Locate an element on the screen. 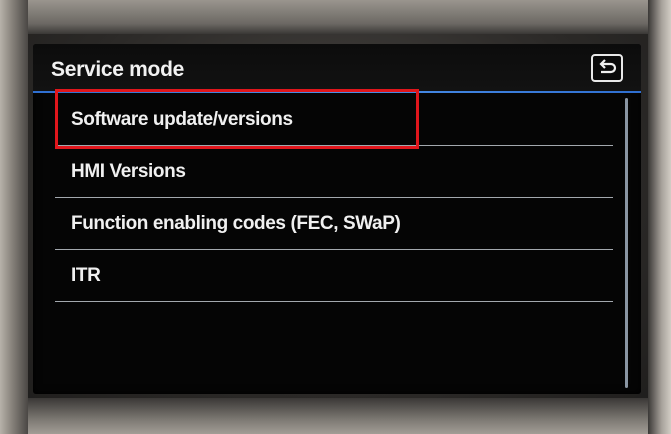 Image resolution: width=671 pixels, height=434 pixels. screen-header: Service mode is located at coordinates (337, 68).